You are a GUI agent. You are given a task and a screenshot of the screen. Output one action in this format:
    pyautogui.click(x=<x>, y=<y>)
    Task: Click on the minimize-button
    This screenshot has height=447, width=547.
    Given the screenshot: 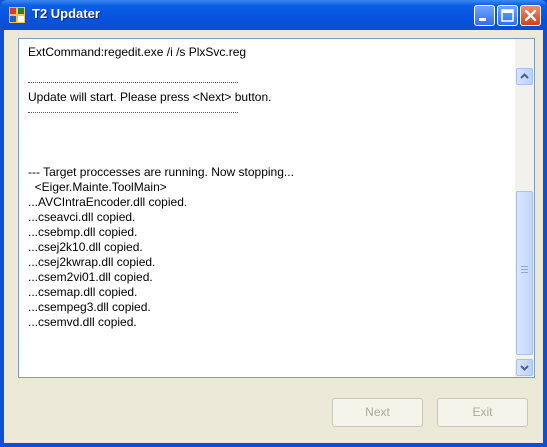 What is the action you would take?
    pyautogui.click(x=484, y=15)
    